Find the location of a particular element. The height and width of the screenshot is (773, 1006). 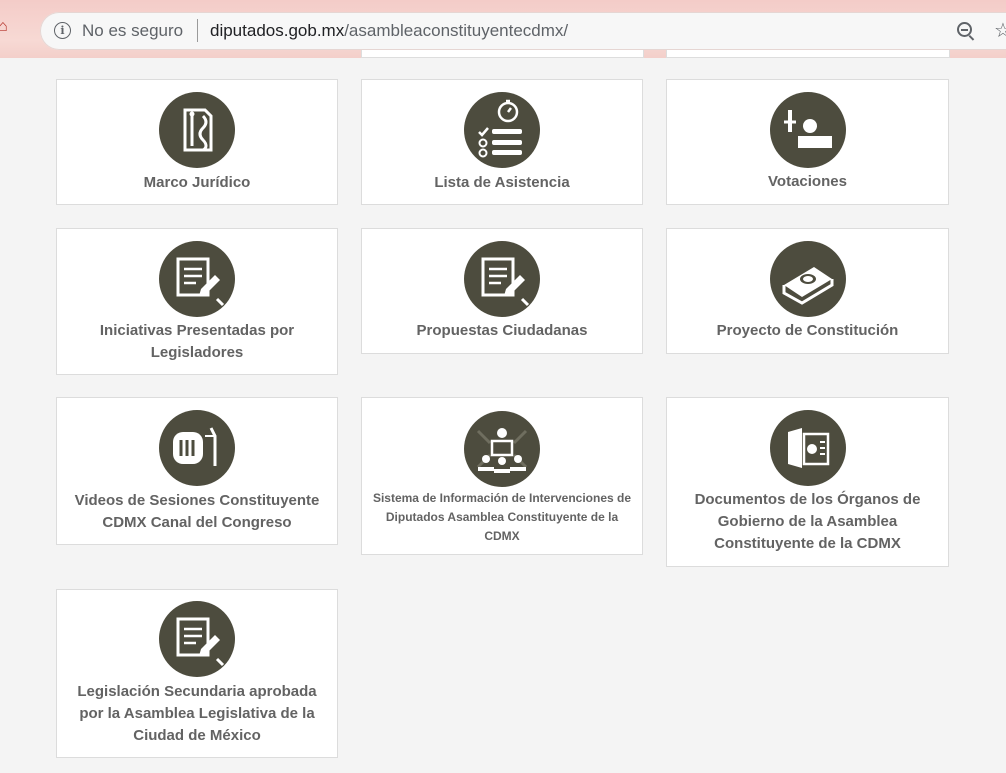

card-lista-asistencia: Lista de Asistencia is located at coordinates (502, 142).